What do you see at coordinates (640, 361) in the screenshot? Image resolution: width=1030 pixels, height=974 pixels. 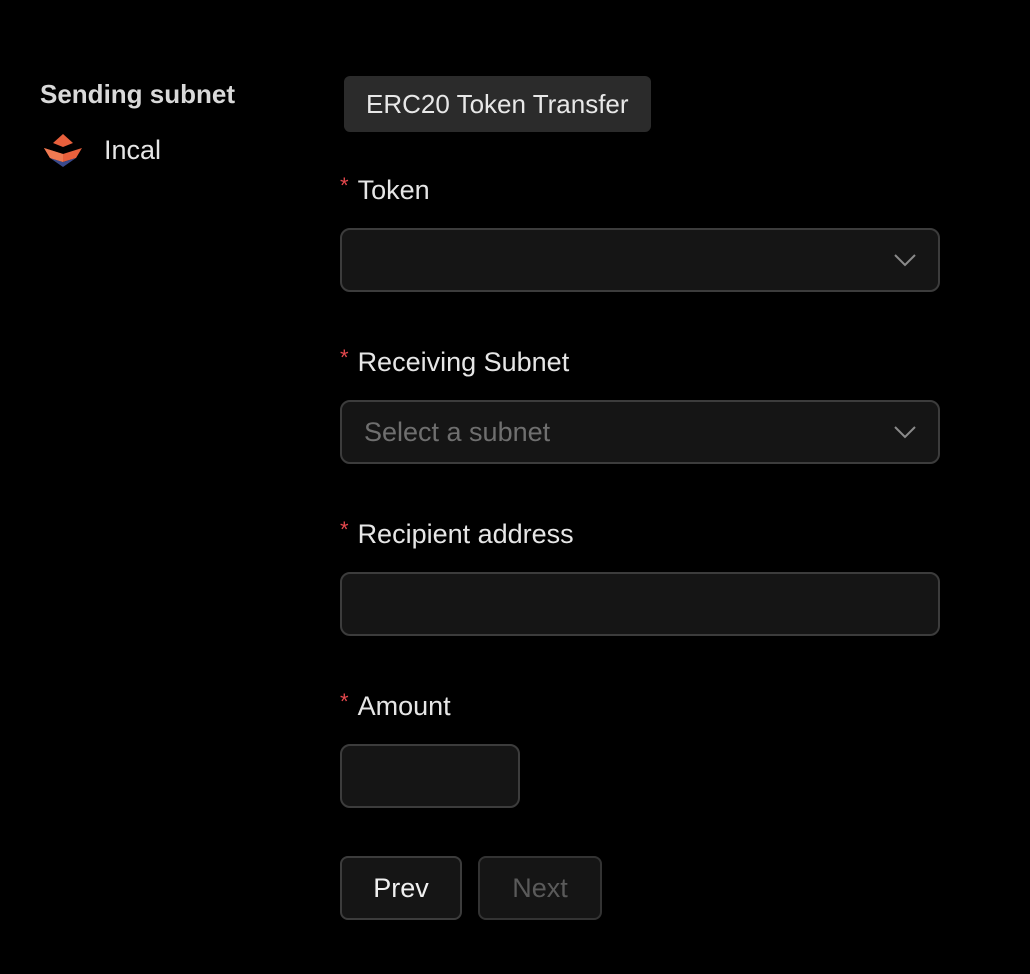 I see `receiving-subnet-label: * Receiving Subnet` at bounding box center [640, 361].